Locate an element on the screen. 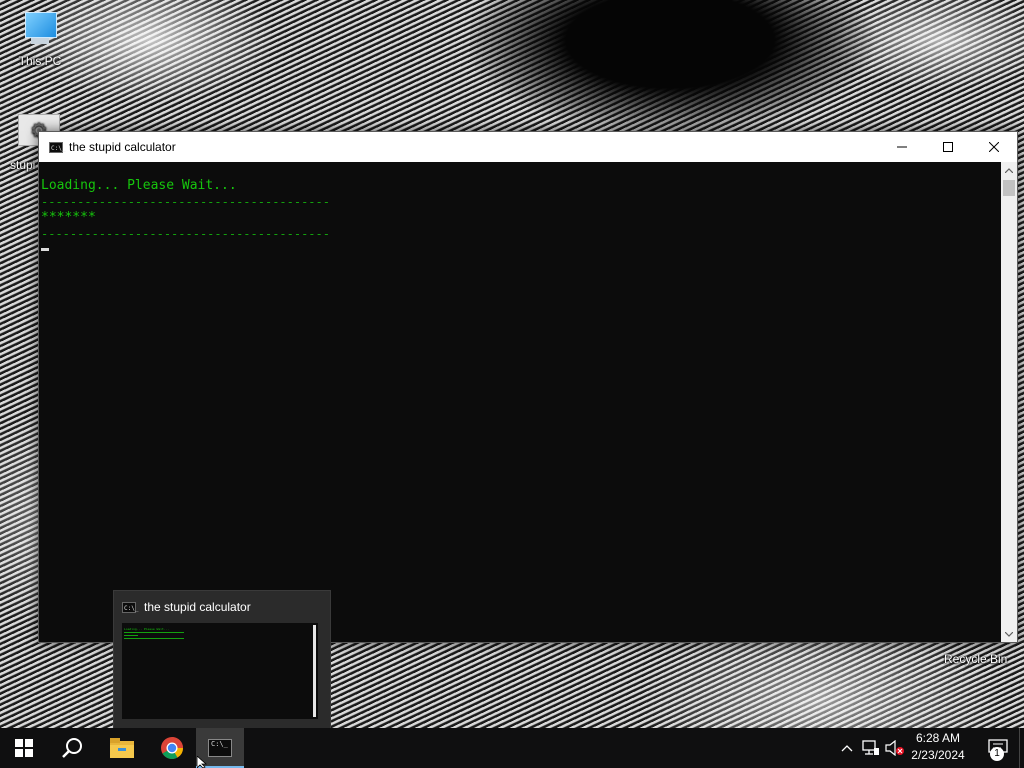 Image resolution: width=1024 pixels, height=768 pixels. preview-header: C:\_ the stupid calculator is located at coordinates (186, 607).